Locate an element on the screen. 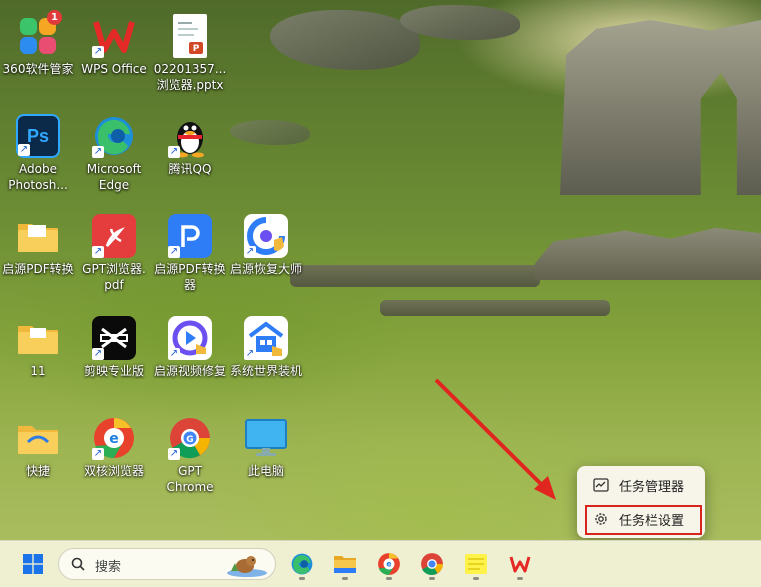 The image size is (761, 587). edge-icon is located at coordinates (302, 564).